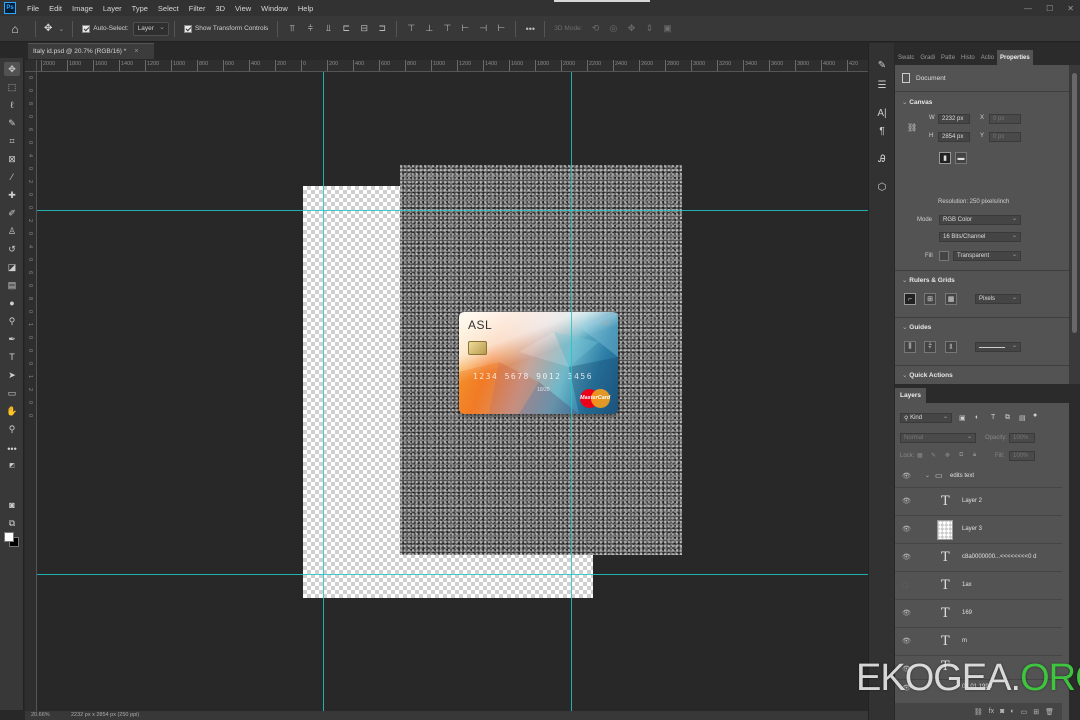  What do you see at coordinates (978, 586) in the screenshot?
I see `layer-row: ▢ T 1ax` at bounding box center [978, 586].